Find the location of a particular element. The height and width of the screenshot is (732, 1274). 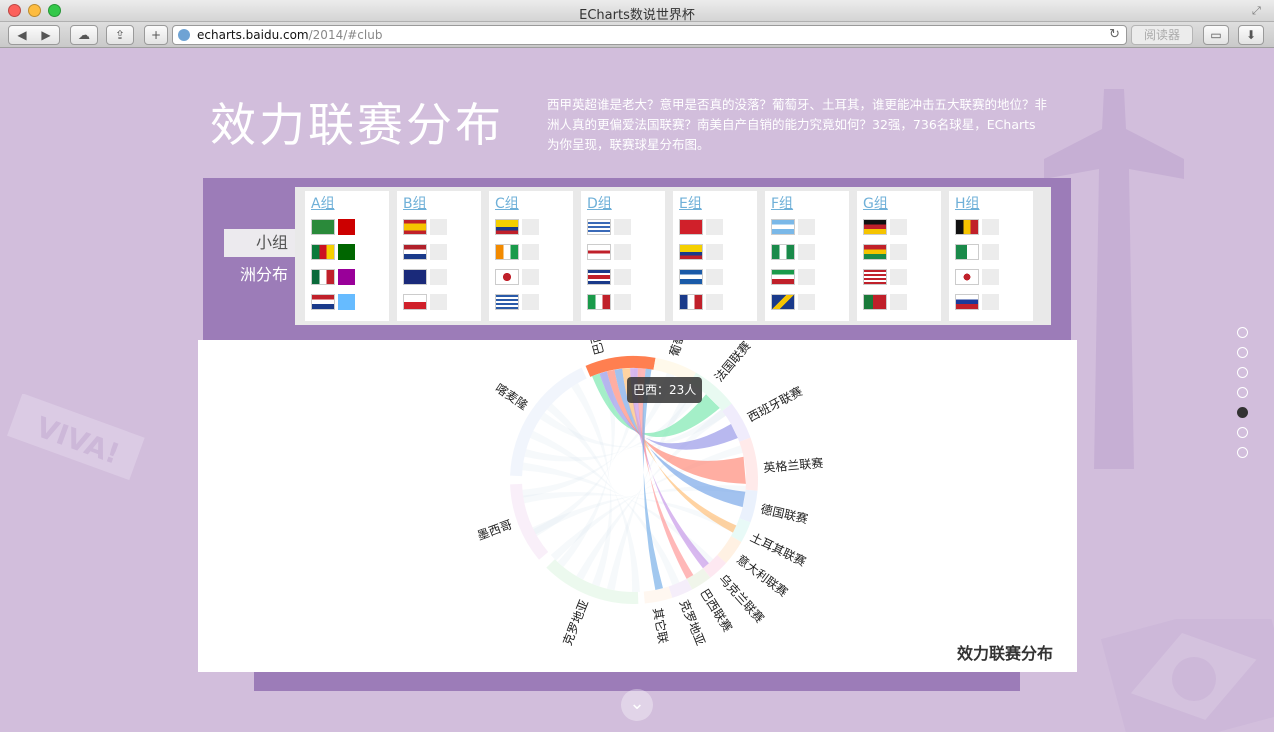

cameroon-flag-icon is located at coordinates (323, 252).